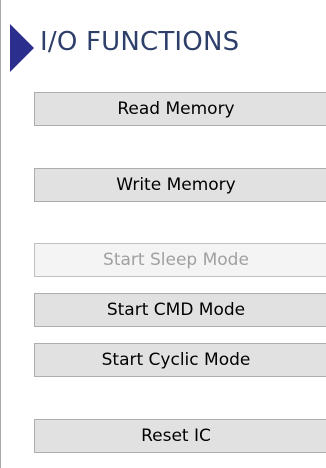  What do you see at coordinates (140, 42) in the screenshot?
I see `section-title: I/O FUNCTIONS` at bounding box center [140, 42].